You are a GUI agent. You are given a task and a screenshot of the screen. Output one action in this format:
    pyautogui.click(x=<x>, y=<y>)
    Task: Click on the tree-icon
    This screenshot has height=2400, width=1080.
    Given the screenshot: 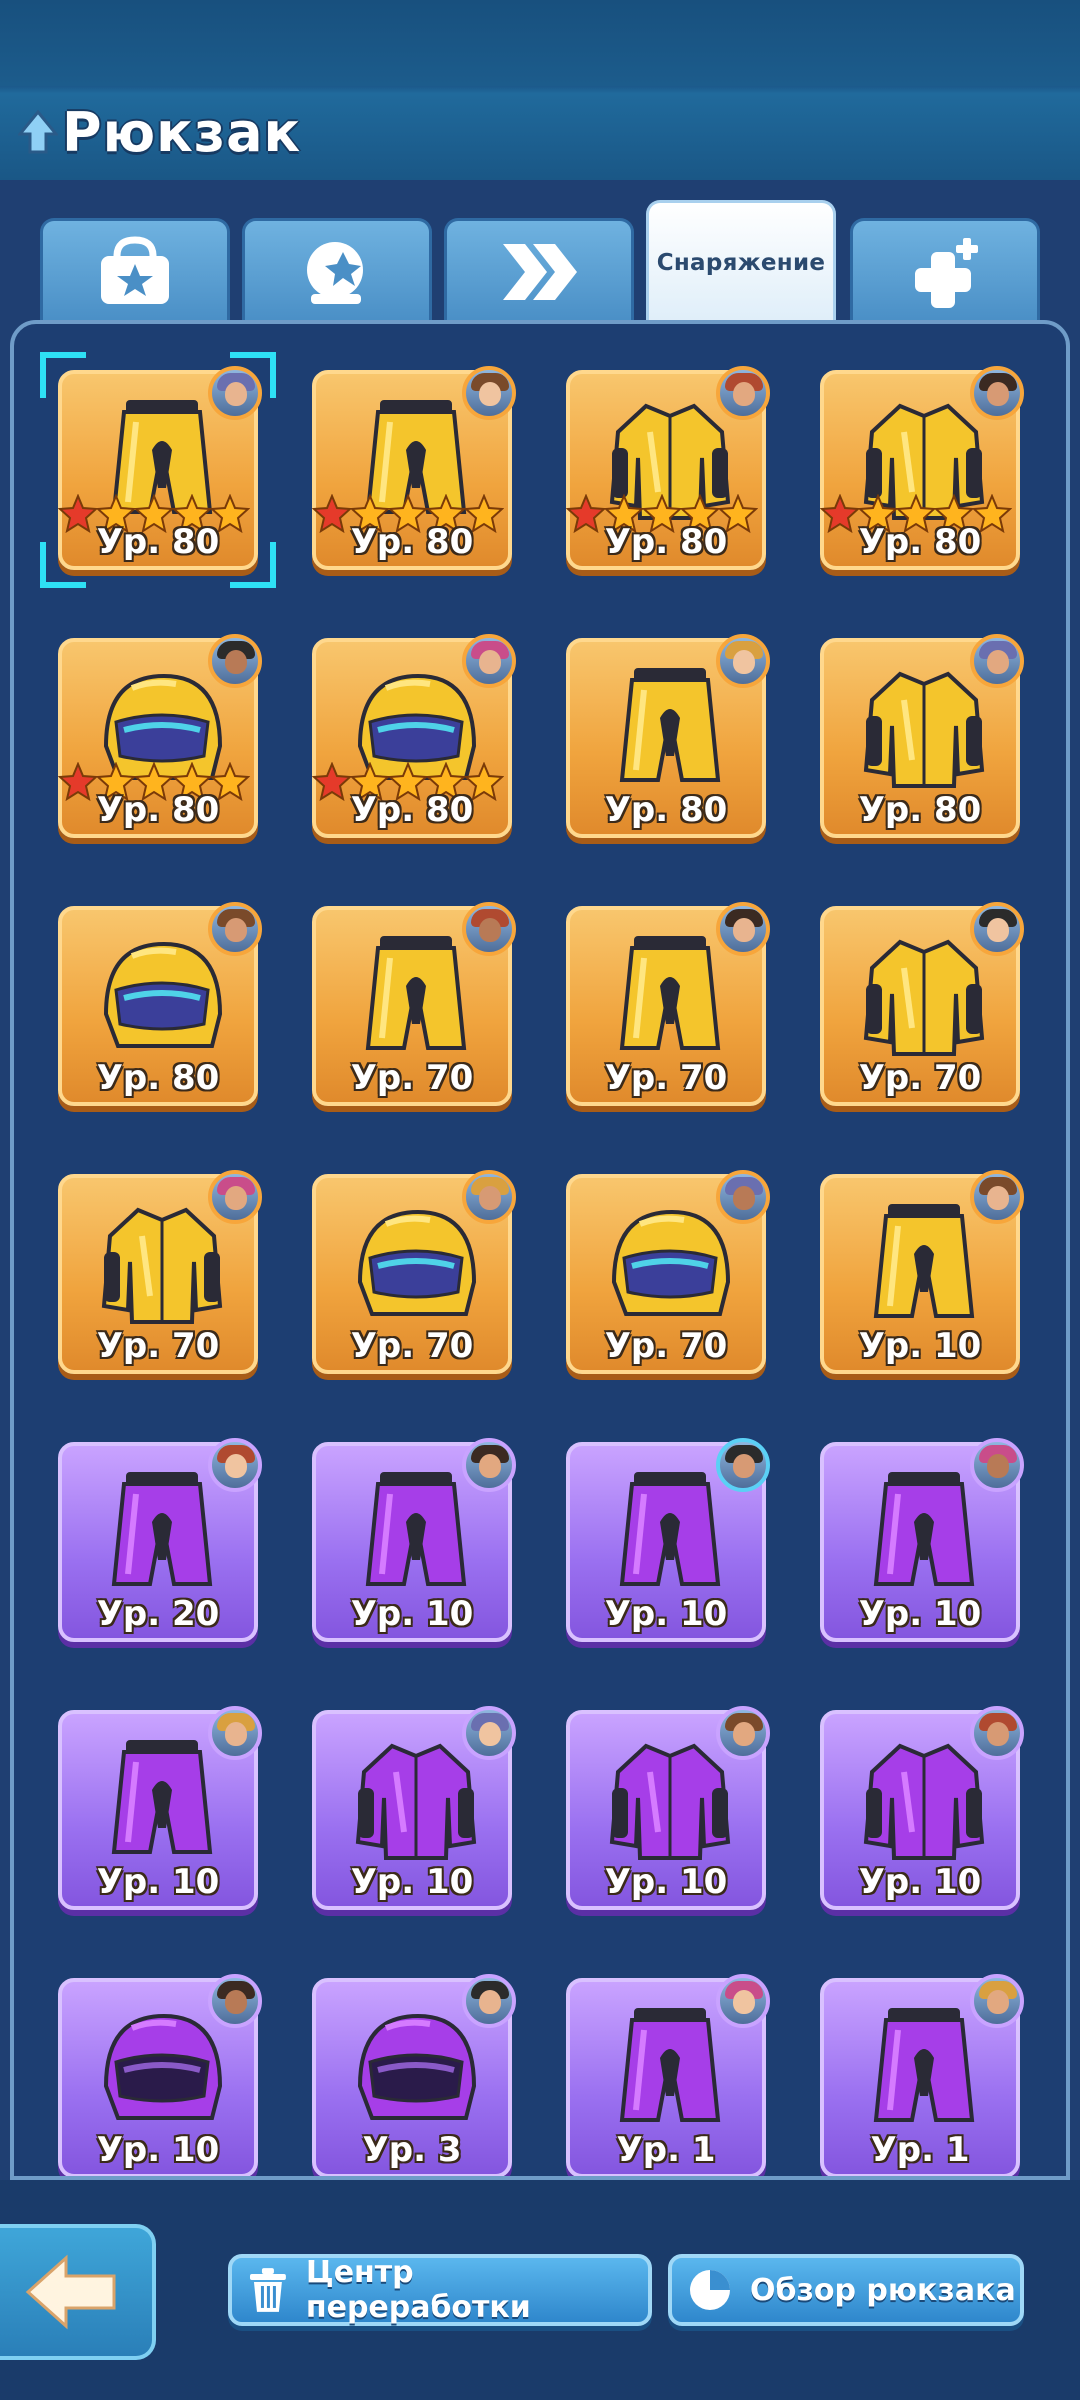 What is the action you would take?
    pyautogui.click(x=38, y=131)
    